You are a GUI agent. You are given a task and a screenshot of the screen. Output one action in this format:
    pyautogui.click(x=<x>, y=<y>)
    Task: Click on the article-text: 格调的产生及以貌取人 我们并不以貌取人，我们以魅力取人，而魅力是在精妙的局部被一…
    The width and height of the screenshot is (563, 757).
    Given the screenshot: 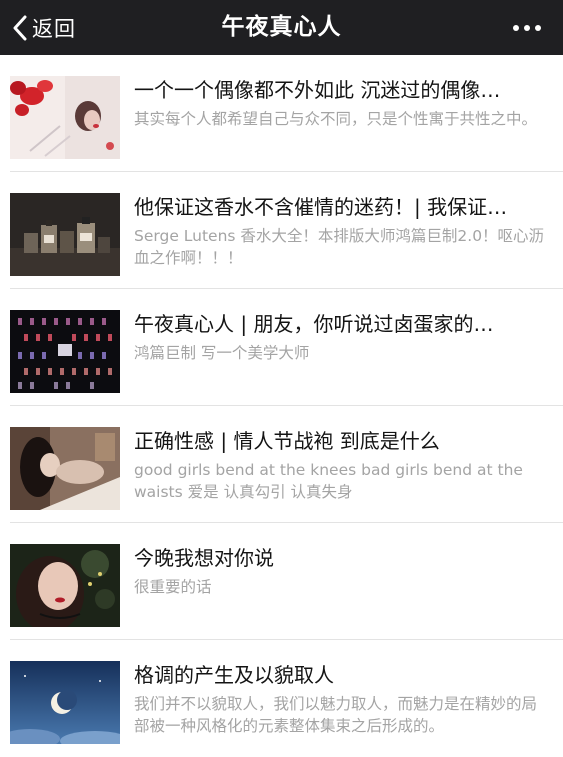 What is the action you would take?
    pyautogui.click(x=341, y=698)
    